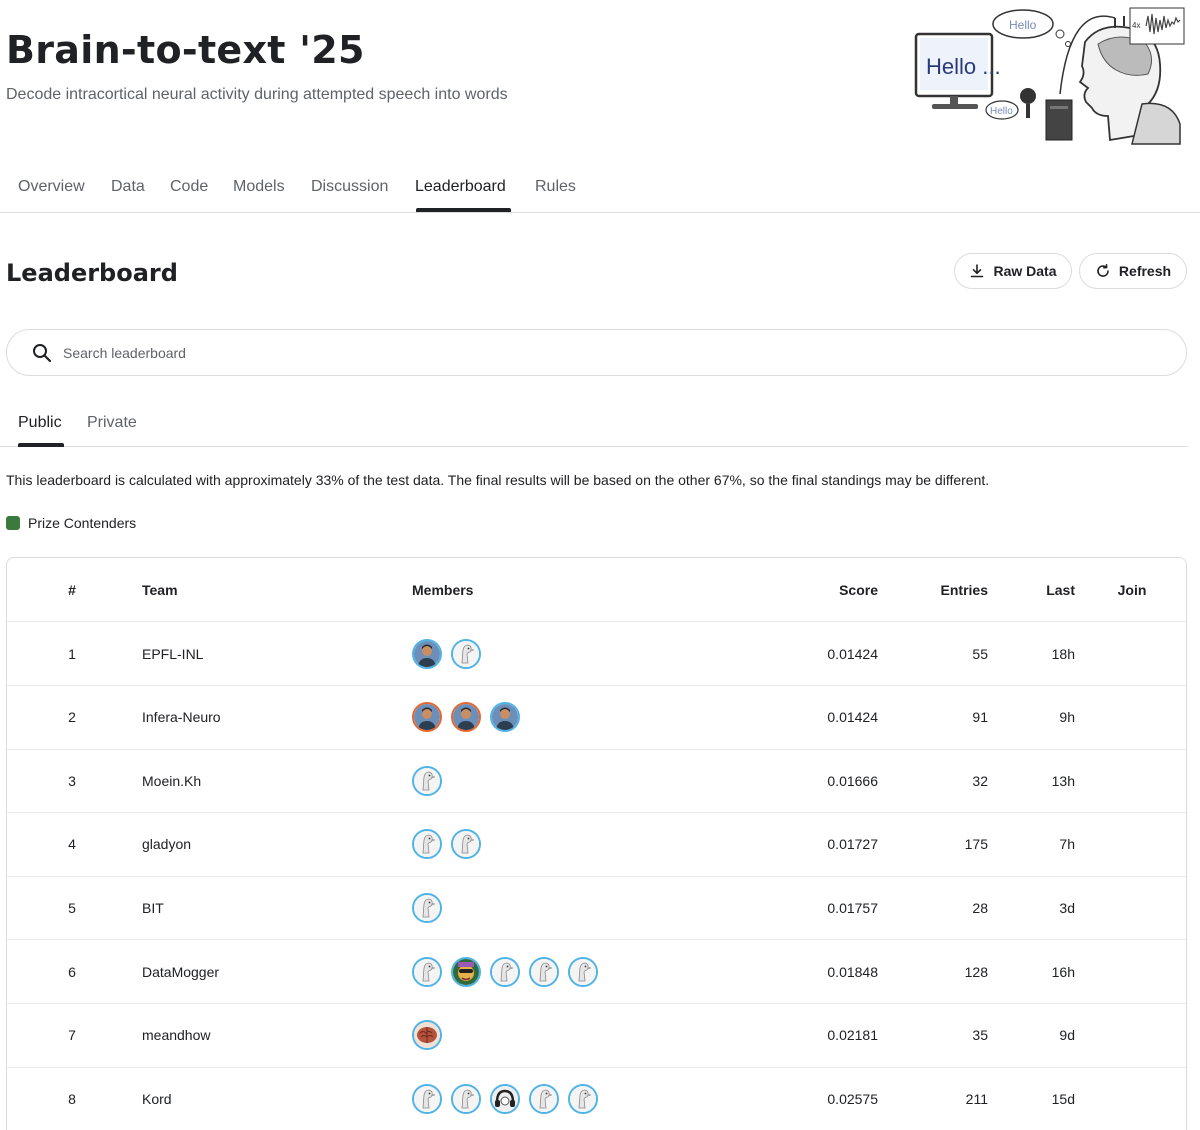 The image size is (1200, 1130). I want to click on table-row: 7 meandhow 0.02181 35 9d, so click(596, 1036).